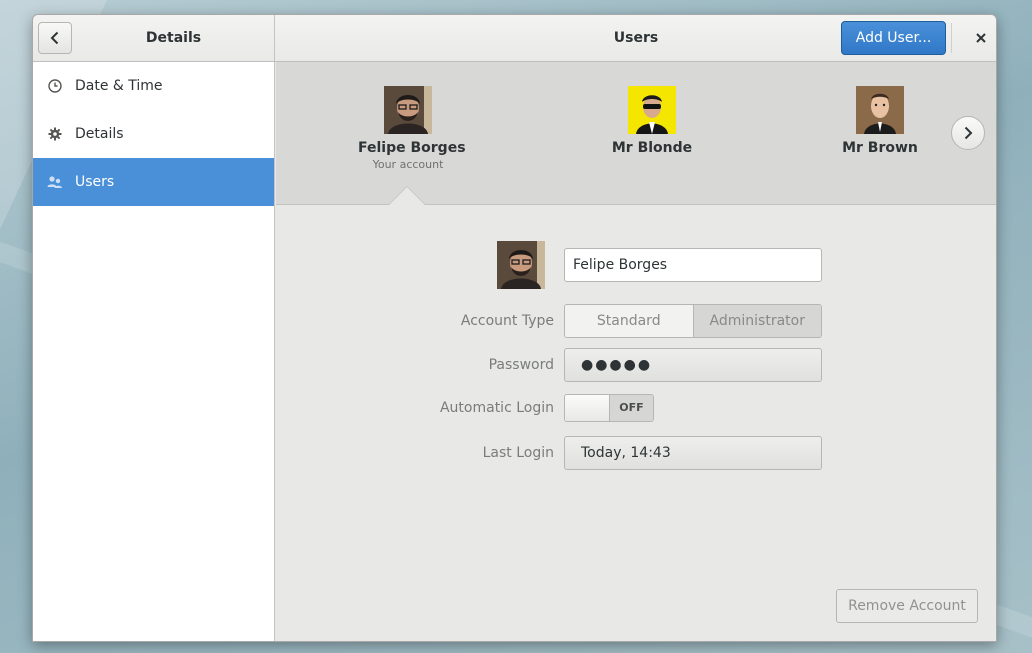 The image size is (1032, 653). Describe the element at coordinates (99, 134) in the screenshot. I see `sidebar-item-label: Details` at that location.